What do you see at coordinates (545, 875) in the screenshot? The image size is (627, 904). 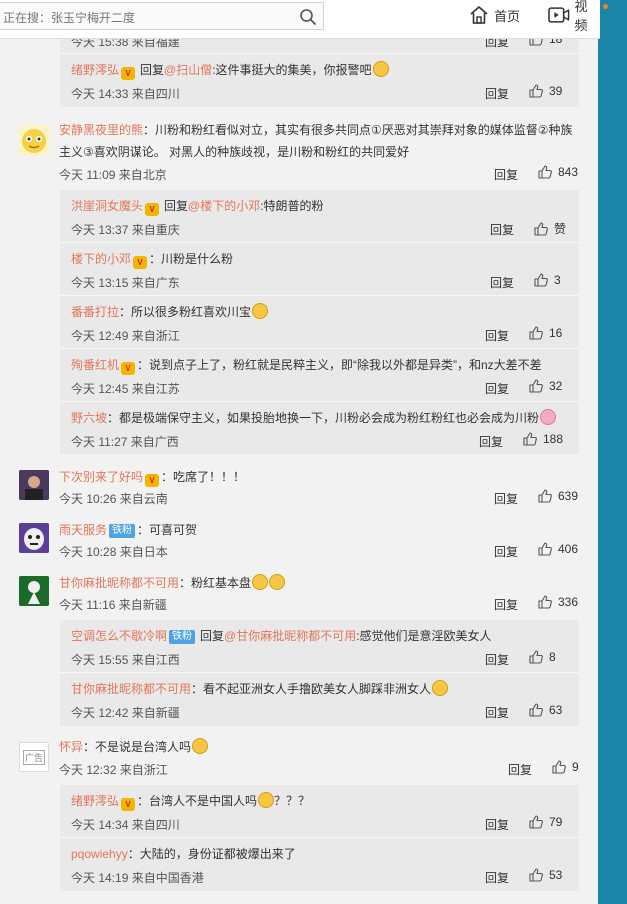 I see `like-button: 53` at bounding box center [545, 875].